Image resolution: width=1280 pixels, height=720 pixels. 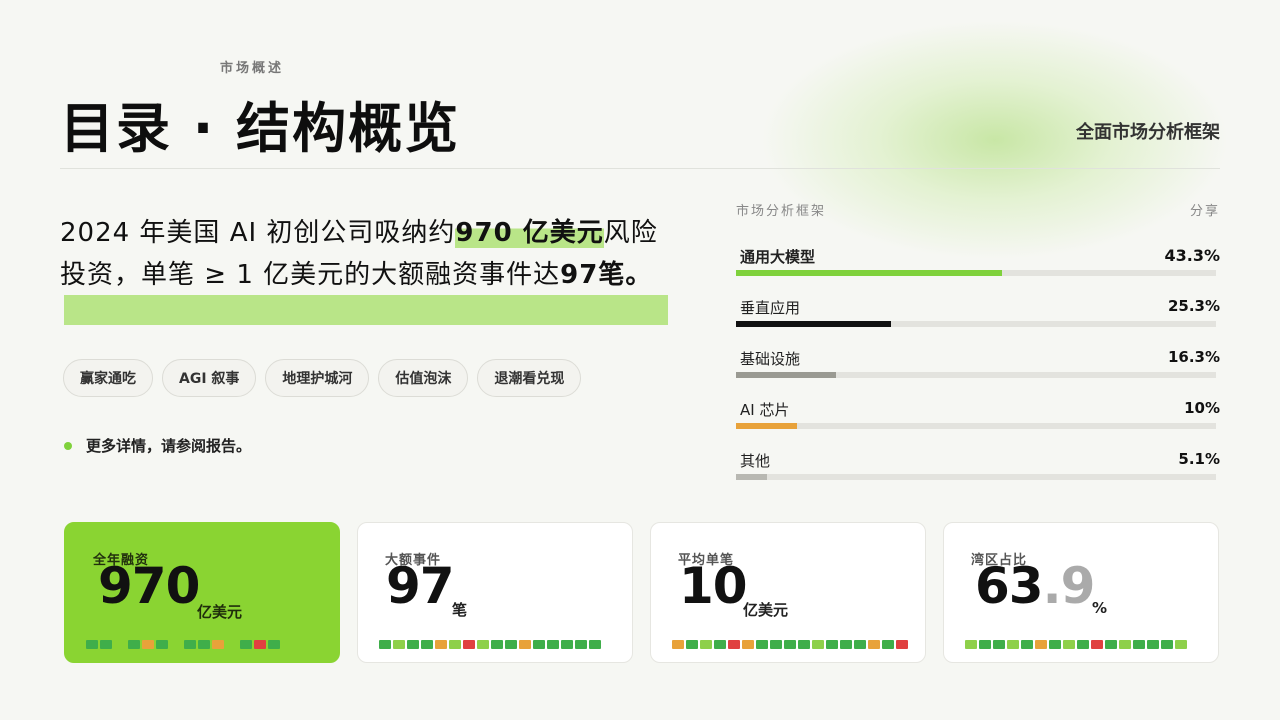 What do you see at coordinates (778, 257) in the screenshot?
I see `share-row-label: 通用大模型` at bounding box center [778, 257].